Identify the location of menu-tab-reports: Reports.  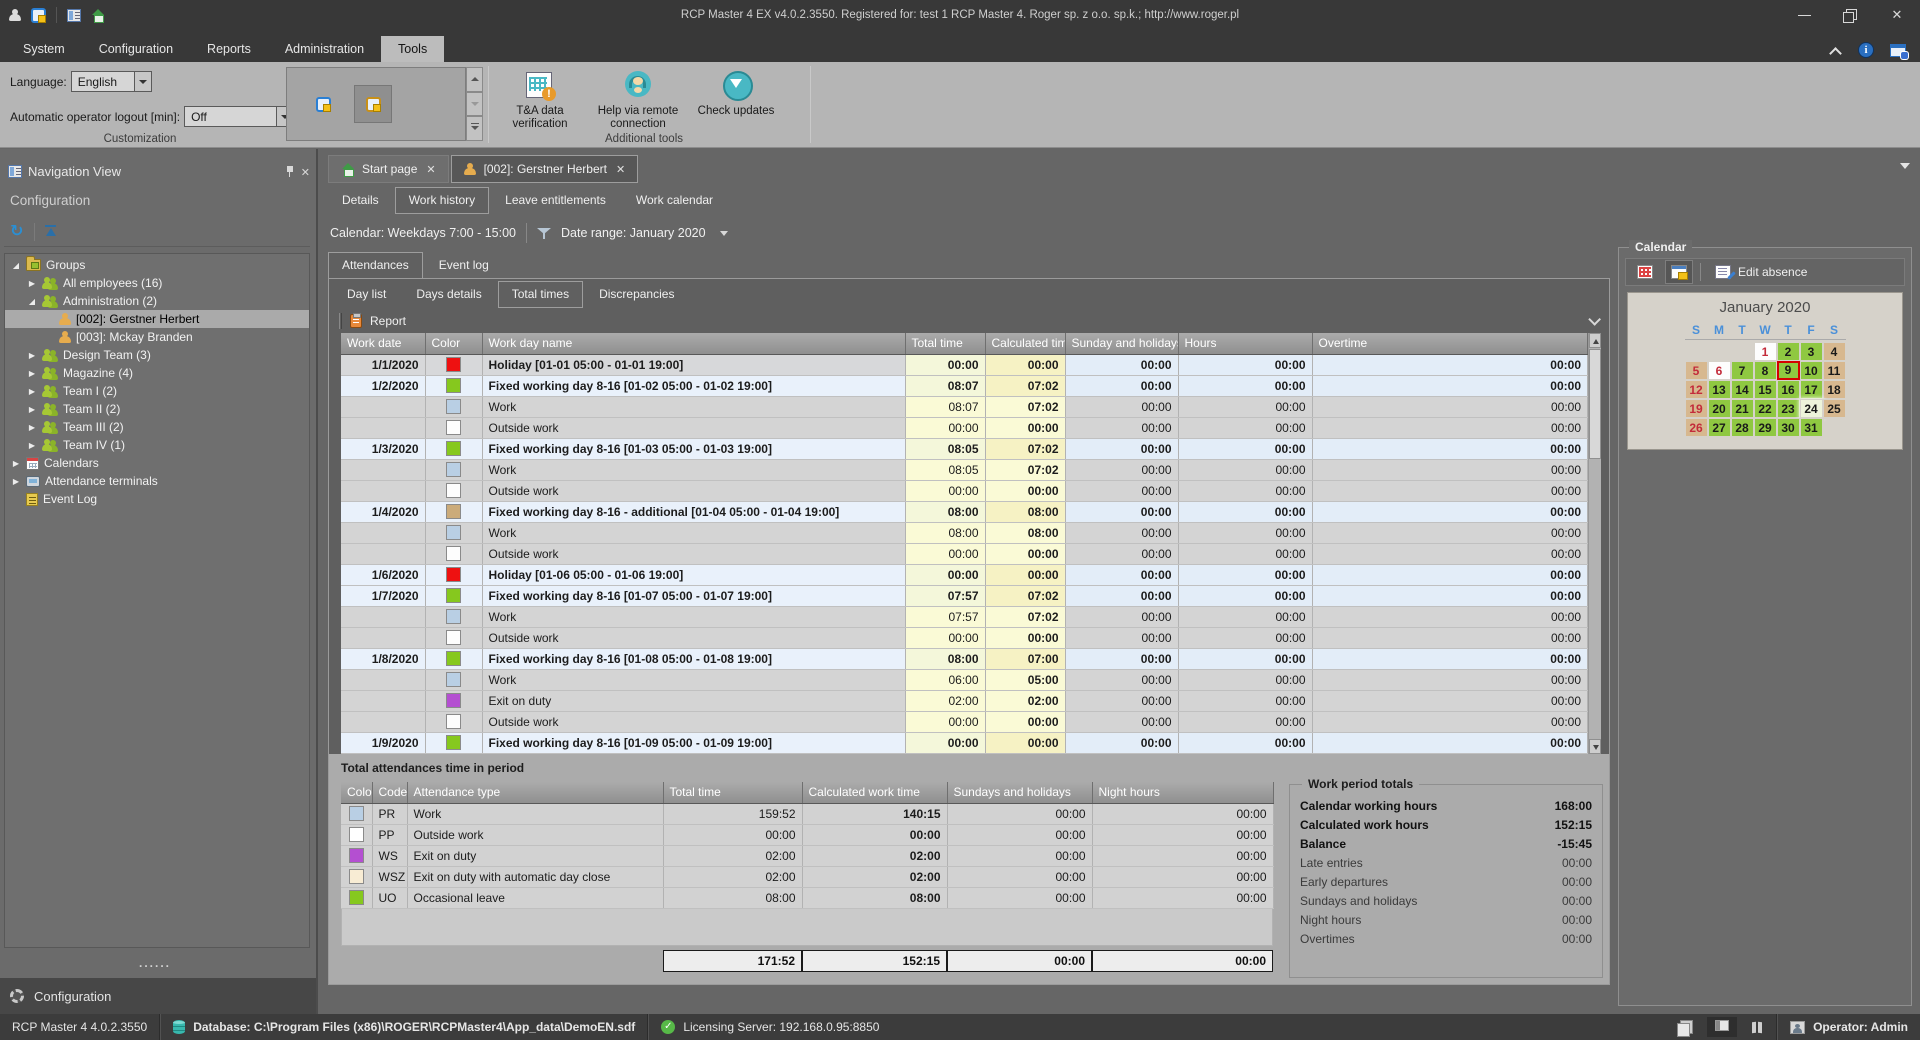
(229, 49).